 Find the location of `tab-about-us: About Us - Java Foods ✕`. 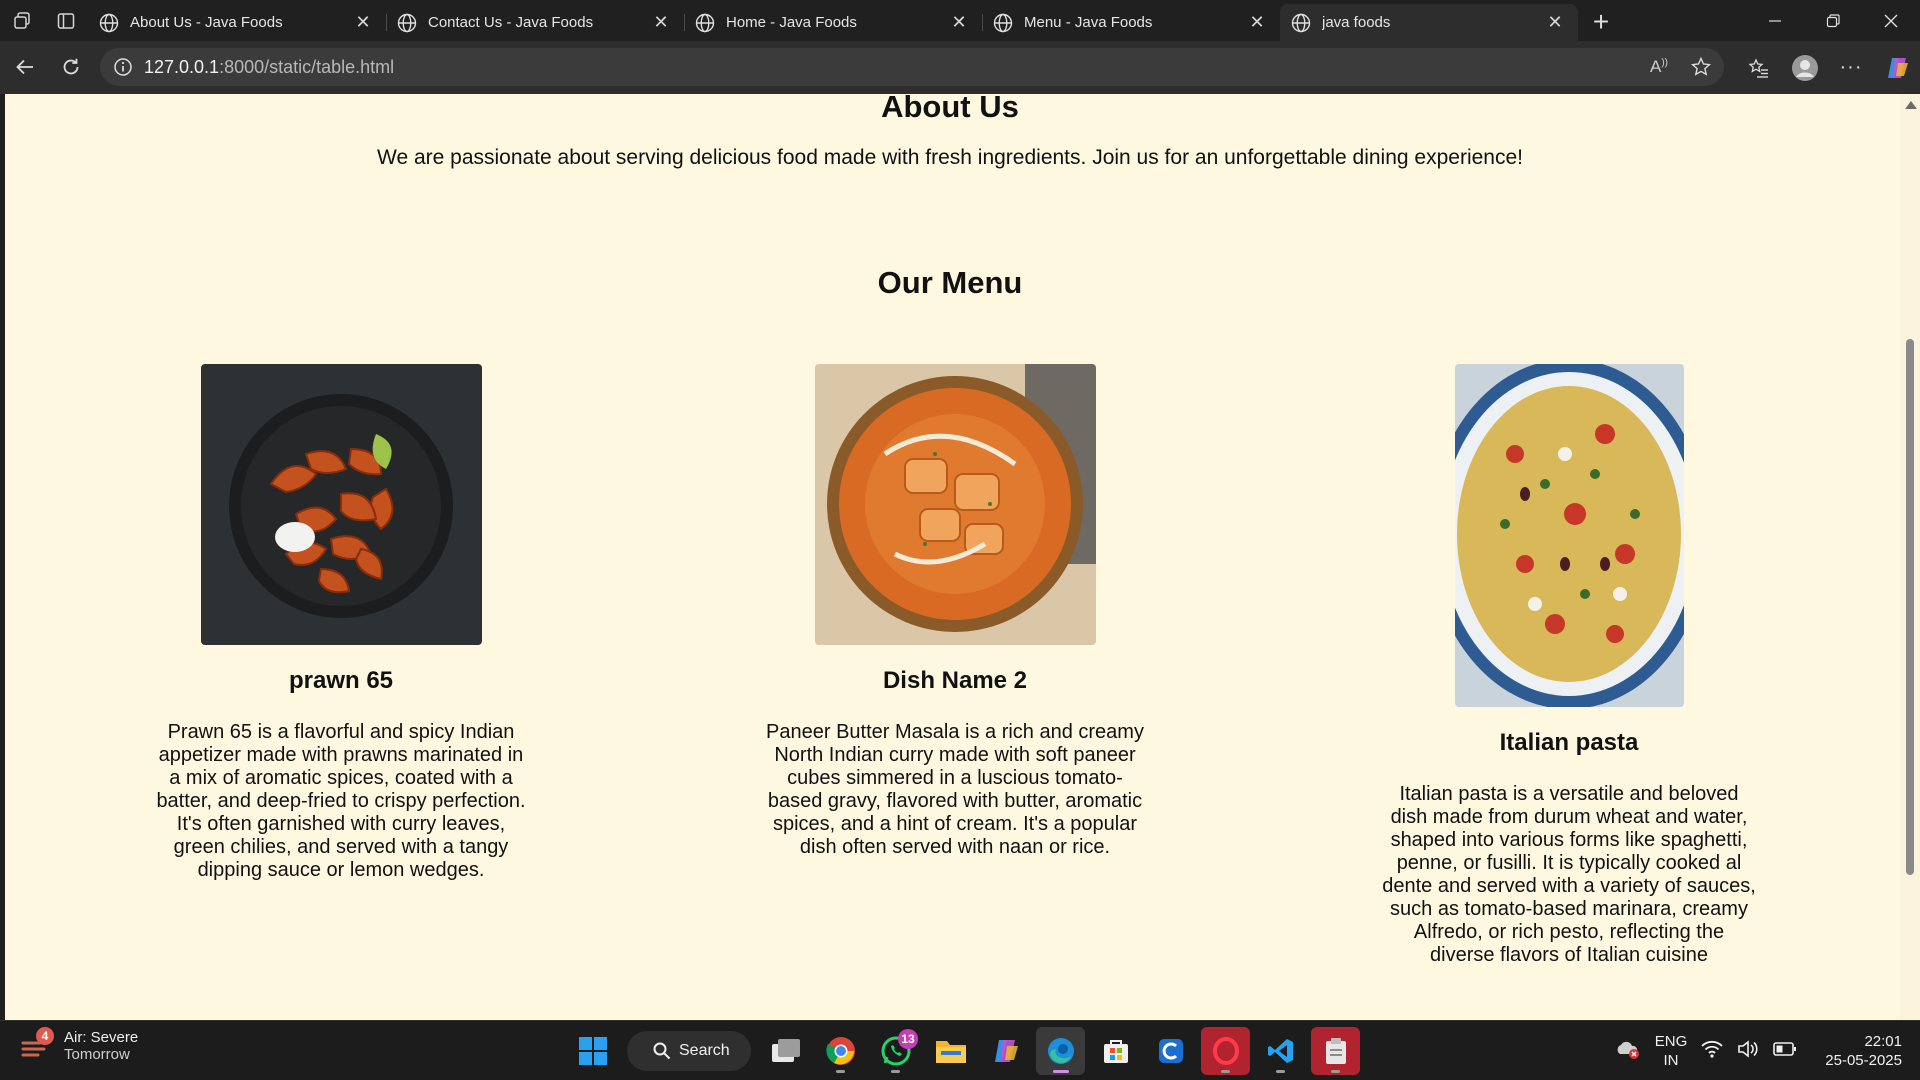

tab-about-us: About Us - Java Foods ✕ is located at coordinates (237, 22).